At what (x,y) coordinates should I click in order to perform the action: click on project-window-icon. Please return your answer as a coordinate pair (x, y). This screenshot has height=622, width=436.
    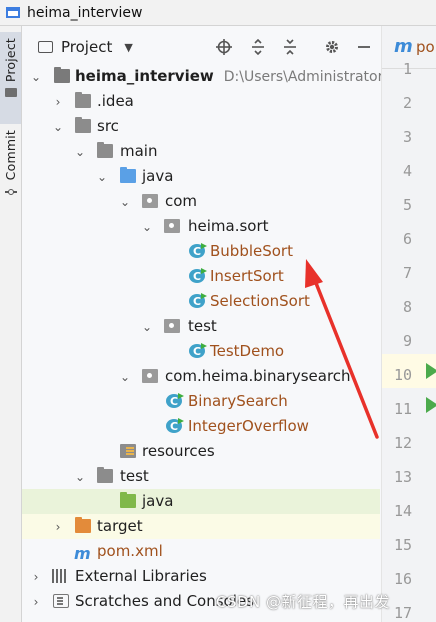
    Looking at the image, I should click on (13, 12).